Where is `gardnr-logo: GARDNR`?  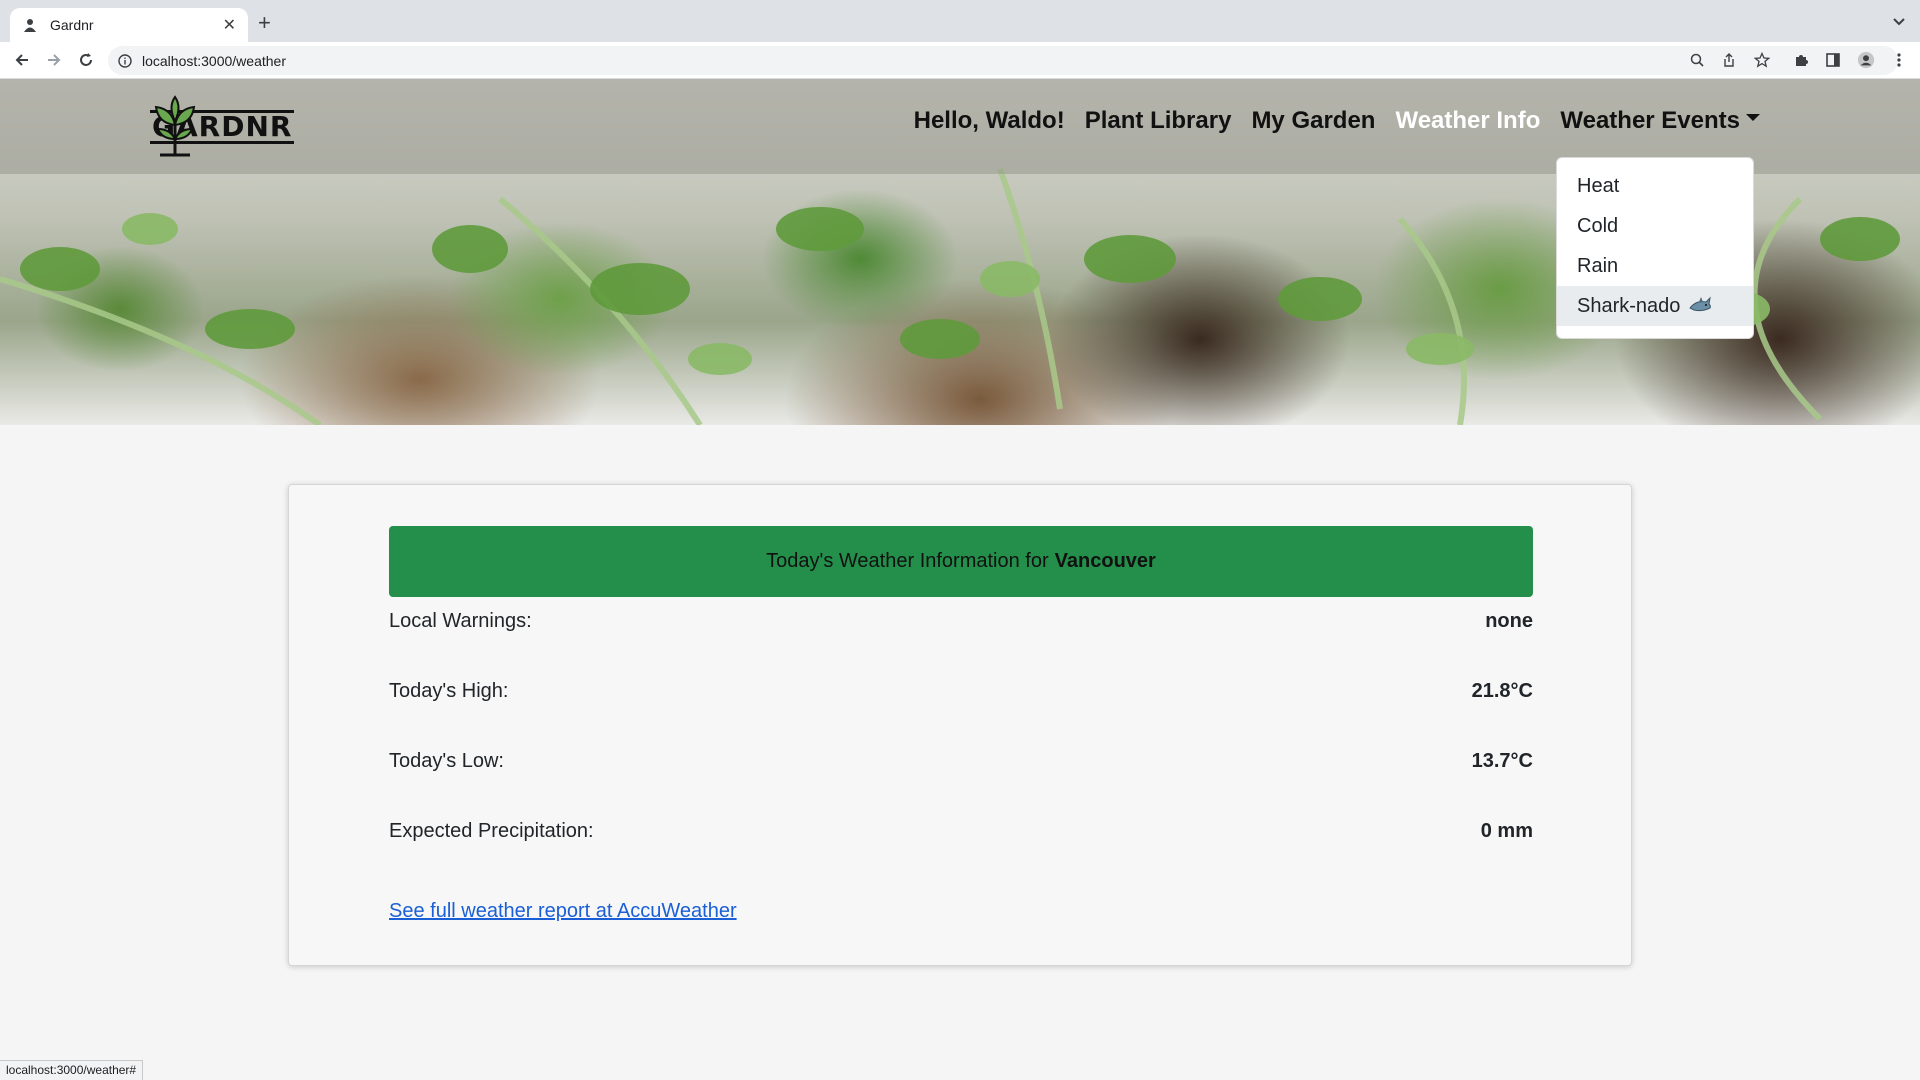
gardnr-logo: GARDNR is located at coordinates (235, 127).